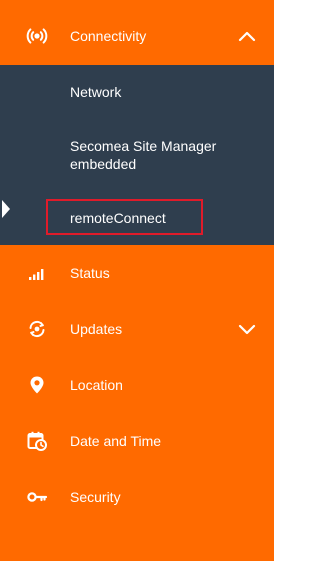  What do you see at coordinates (137, 385) in the screenshot?
I see `menu-item-location: Location` at bounding box center [137, 385].